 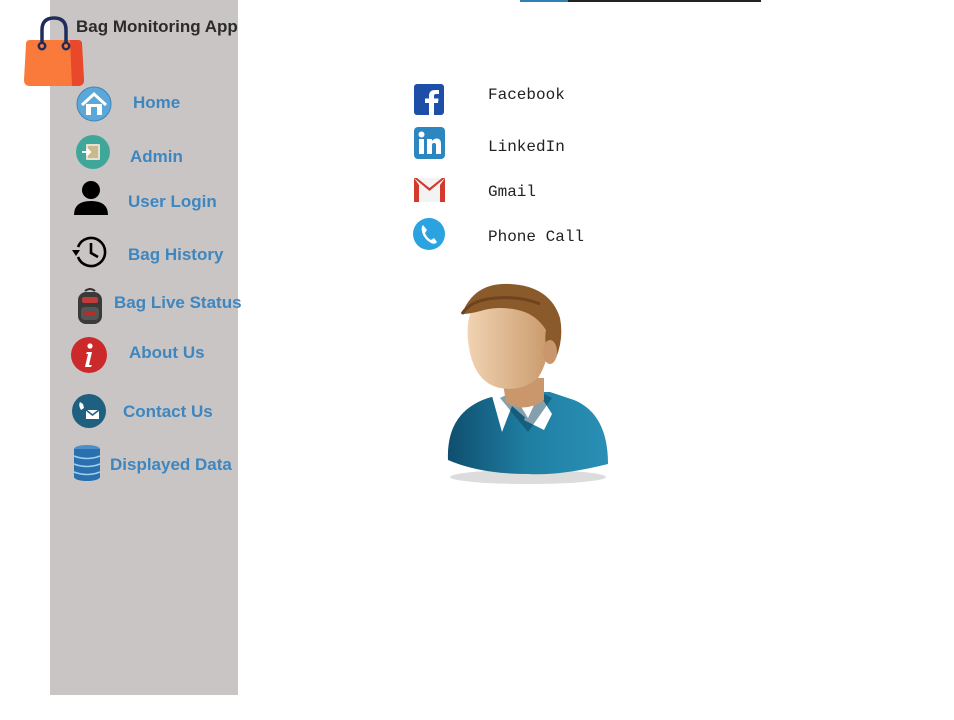 I want to click on sidebar-item-user-login: User Login, so click(x=147, y=199).